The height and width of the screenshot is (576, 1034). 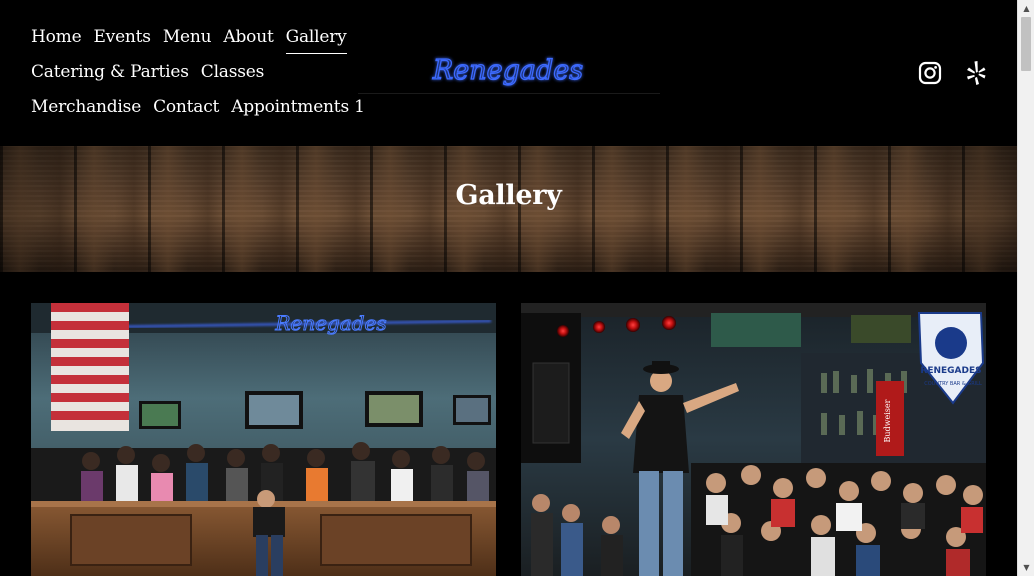 I want to click on scroll-up-arrow-icon: ▲, so click(x=1026, y=8).